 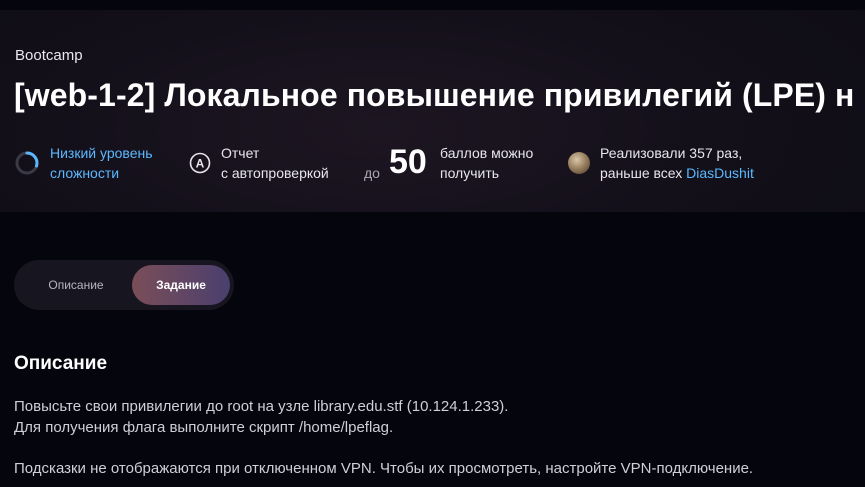 What do you see at coordinates (372, 173) in the screenshot?
I see `points-prefix: до` at bounding box center [372, 173].